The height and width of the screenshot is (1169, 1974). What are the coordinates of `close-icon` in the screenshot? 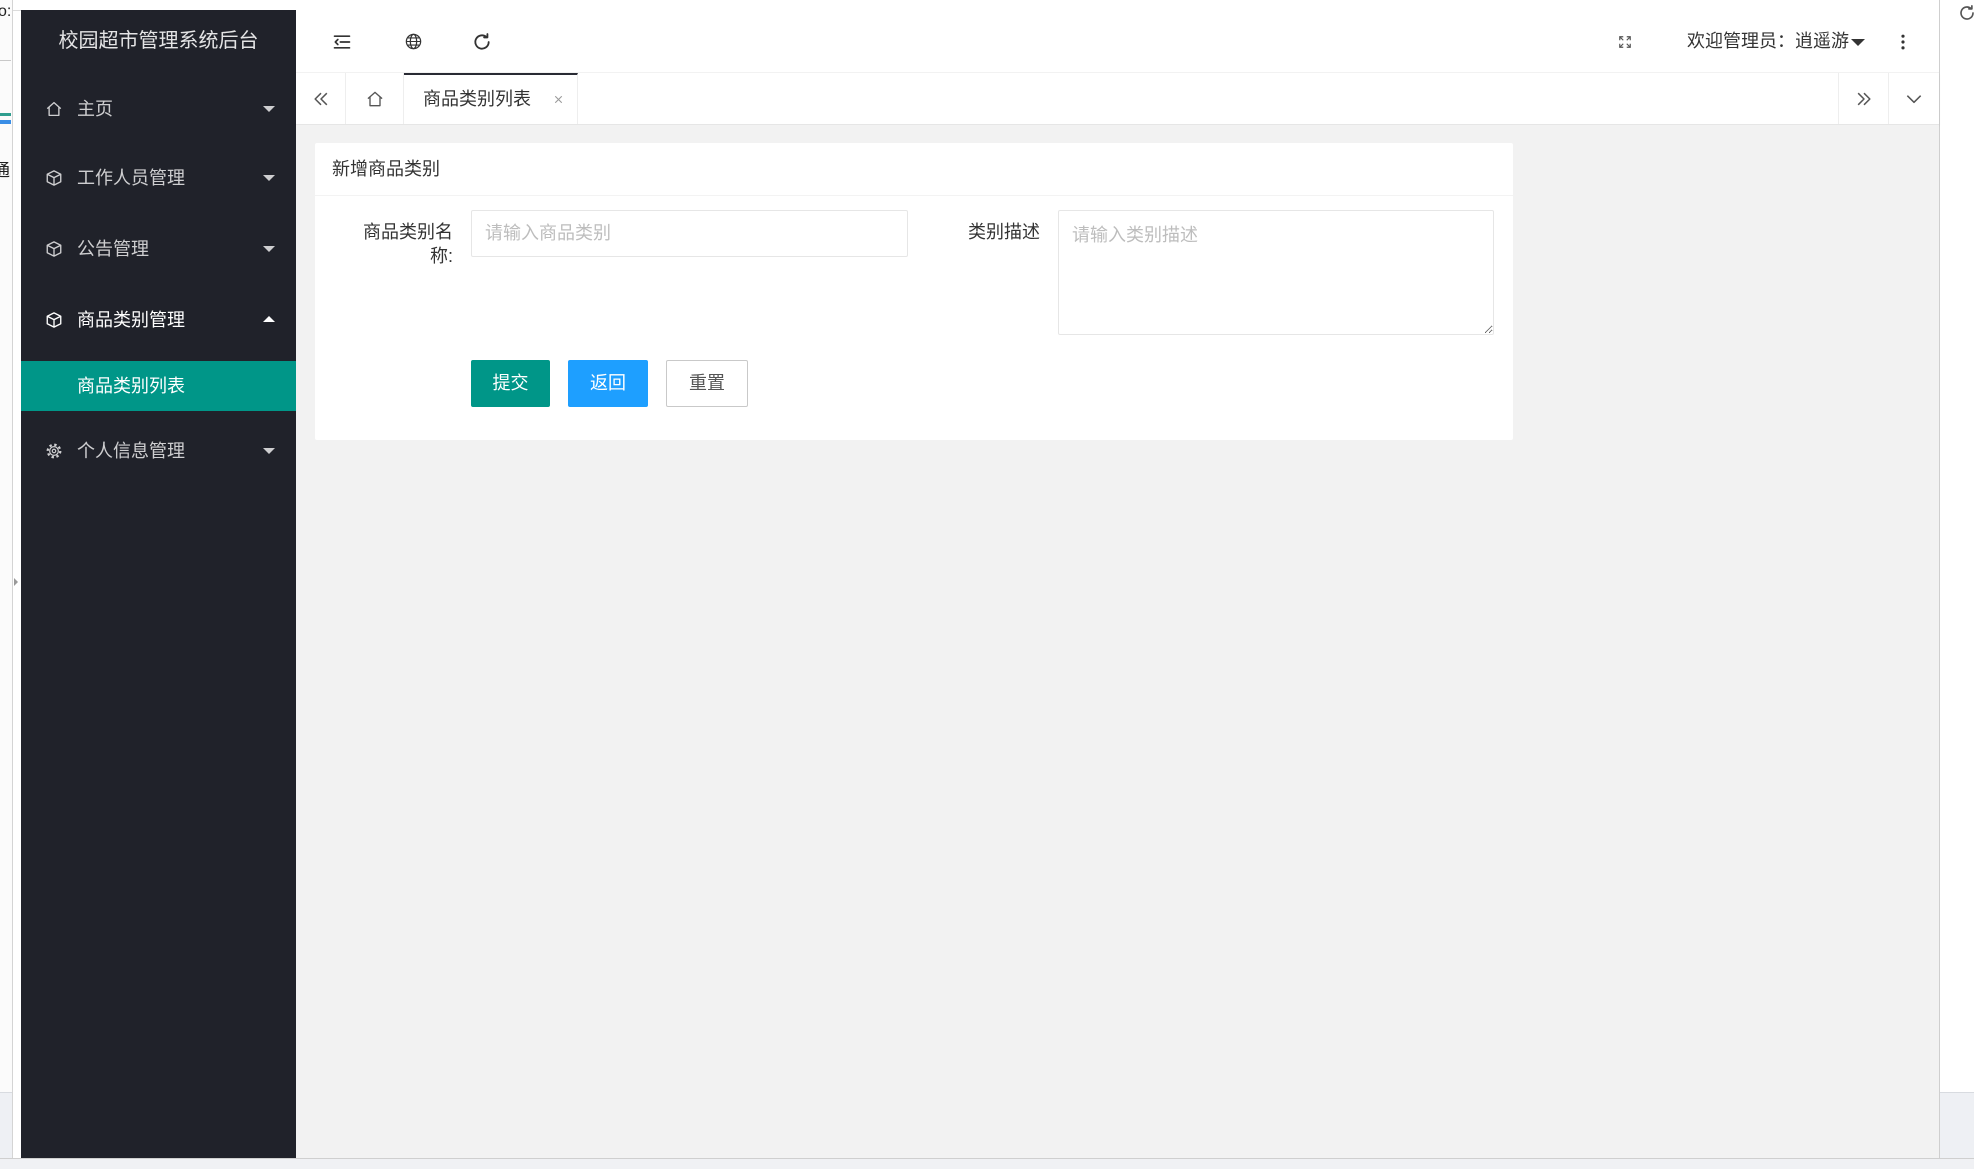 It's located at (558, 99).